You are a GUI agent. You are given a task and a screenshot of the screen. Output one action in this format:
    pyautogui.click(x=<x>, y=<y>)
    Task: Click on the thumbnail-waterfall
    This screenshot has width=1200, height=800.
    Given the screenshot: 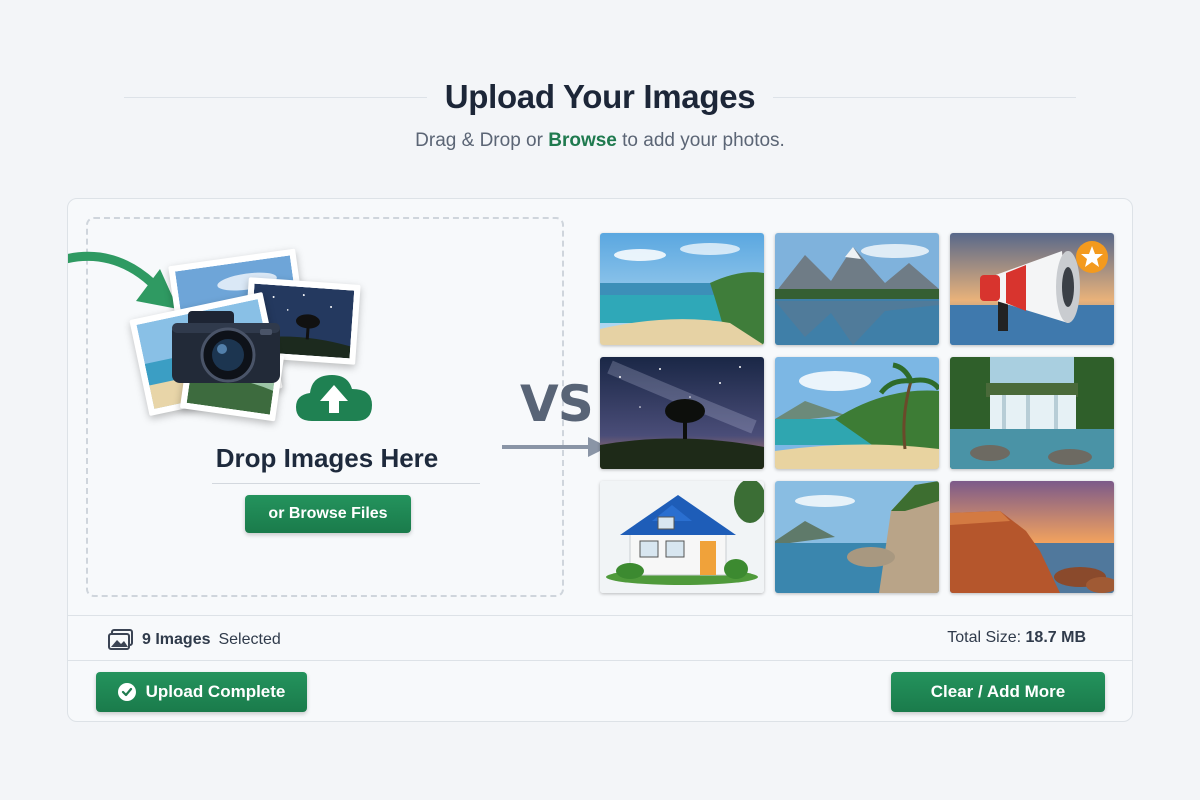 What is the action you would take?
    pyautogui.click(x=1032, y=413)
    